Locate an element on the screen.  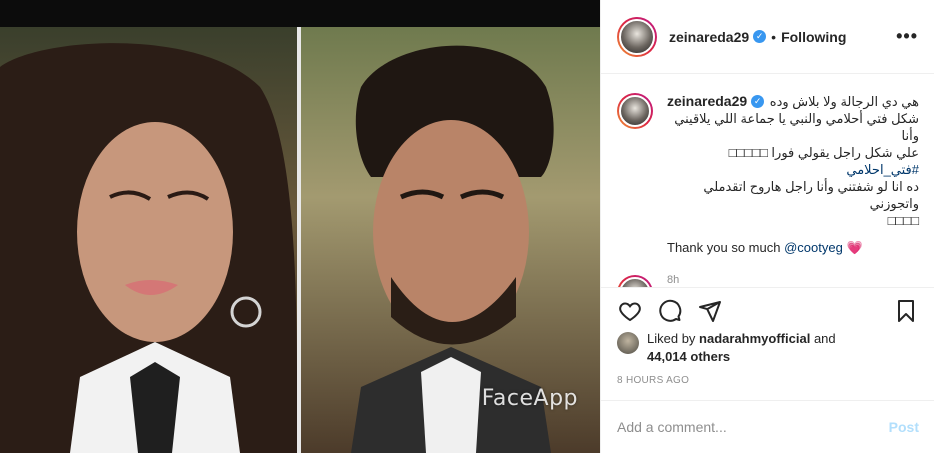
caption-thanks: Thank you so much @cootyeg 💗 is located at coordinates (793, 247).